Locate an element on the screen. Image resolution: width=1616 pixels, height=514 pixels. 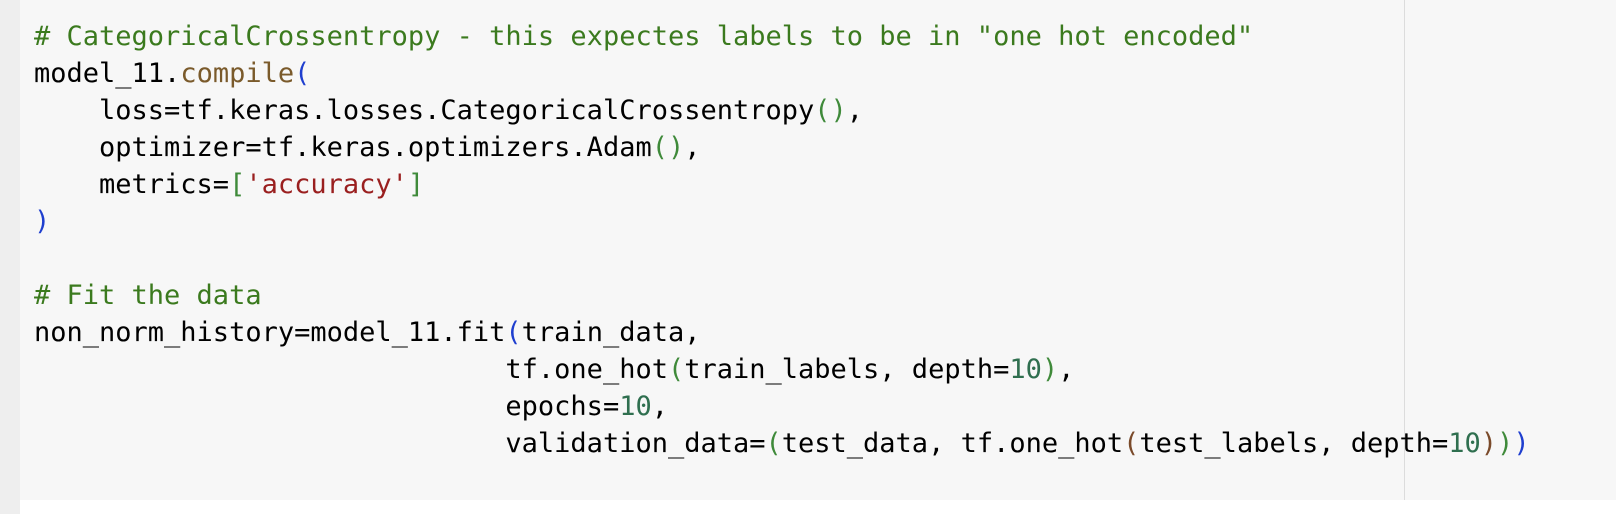
code-token-default: train_labels, depth= is located at coordinates (847, 369).